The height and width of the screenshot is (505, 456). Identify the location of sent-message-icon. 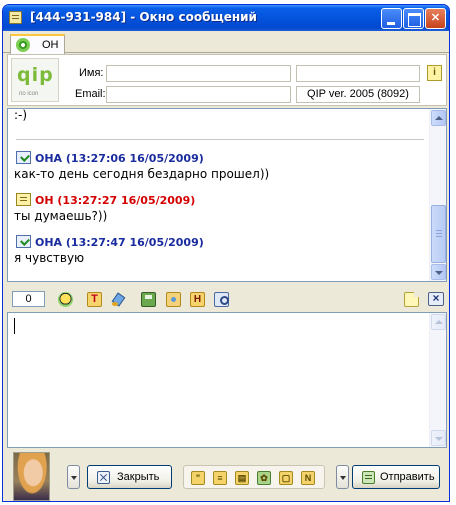
(23, 199).